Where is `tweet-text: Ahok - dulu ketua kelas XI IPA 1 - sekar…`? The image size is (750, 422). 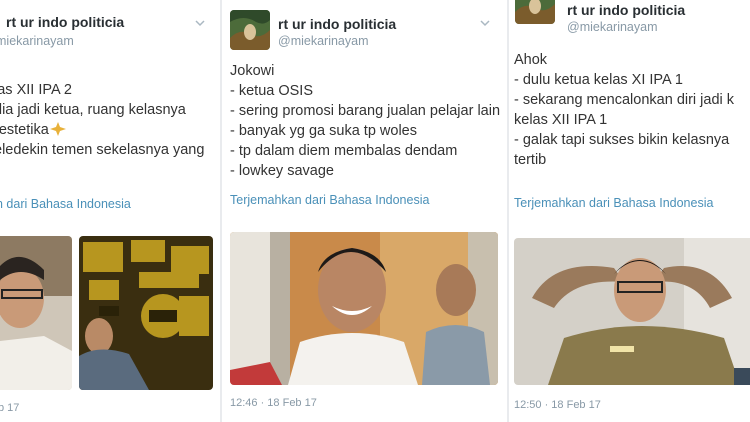
tweet-text: Ahok - dulu ketua kelas XI IPA 1 - sekar… is located at coordinates (624, 110).